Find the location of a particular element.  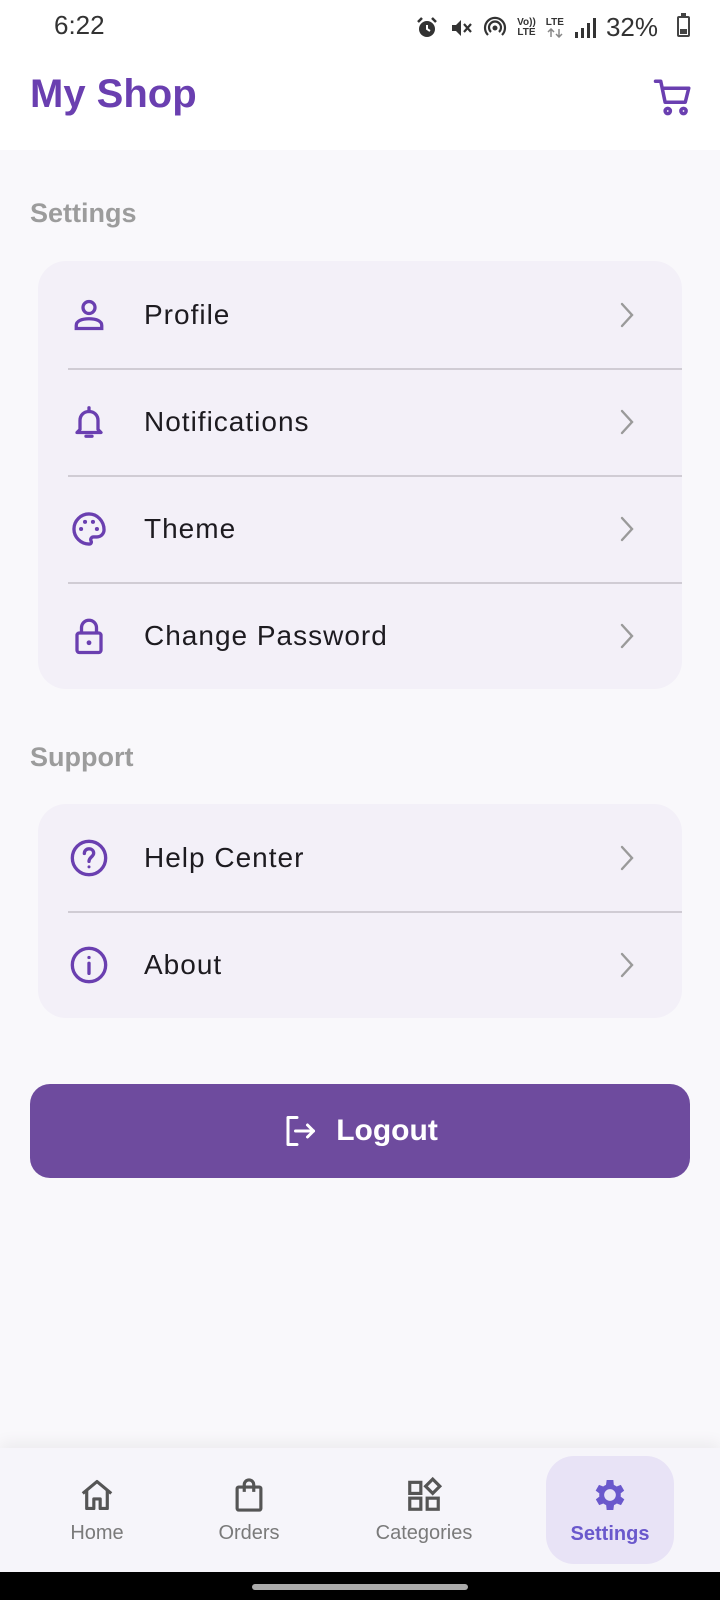

categories-icon is located at coordinates (425, 1493).